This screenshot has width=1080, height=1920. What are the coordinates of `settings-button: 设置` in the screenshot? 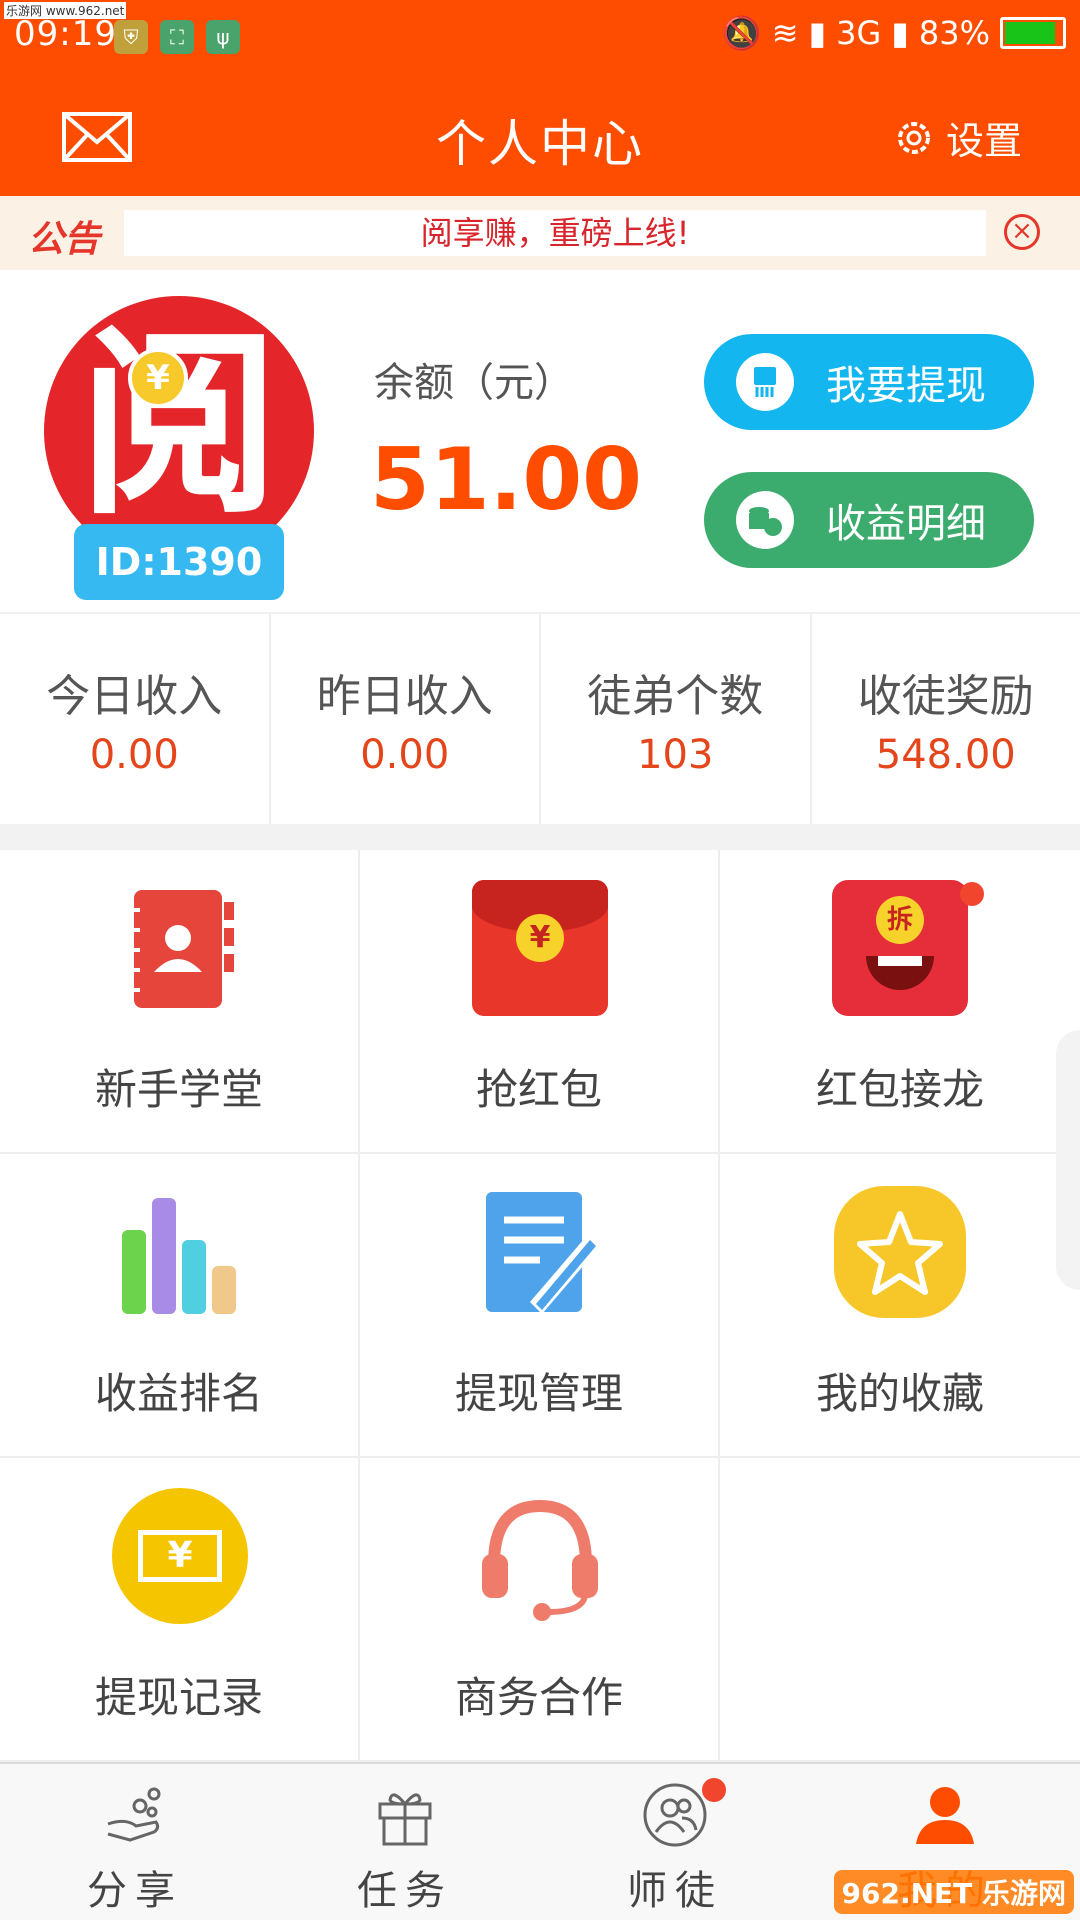 It's located at (957, 137).